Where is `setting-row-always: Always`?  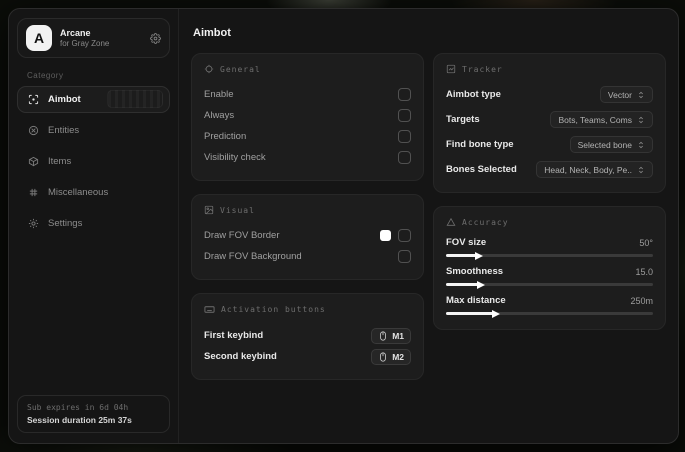 setting-row-always: Always is located at coordinates (307, 115).